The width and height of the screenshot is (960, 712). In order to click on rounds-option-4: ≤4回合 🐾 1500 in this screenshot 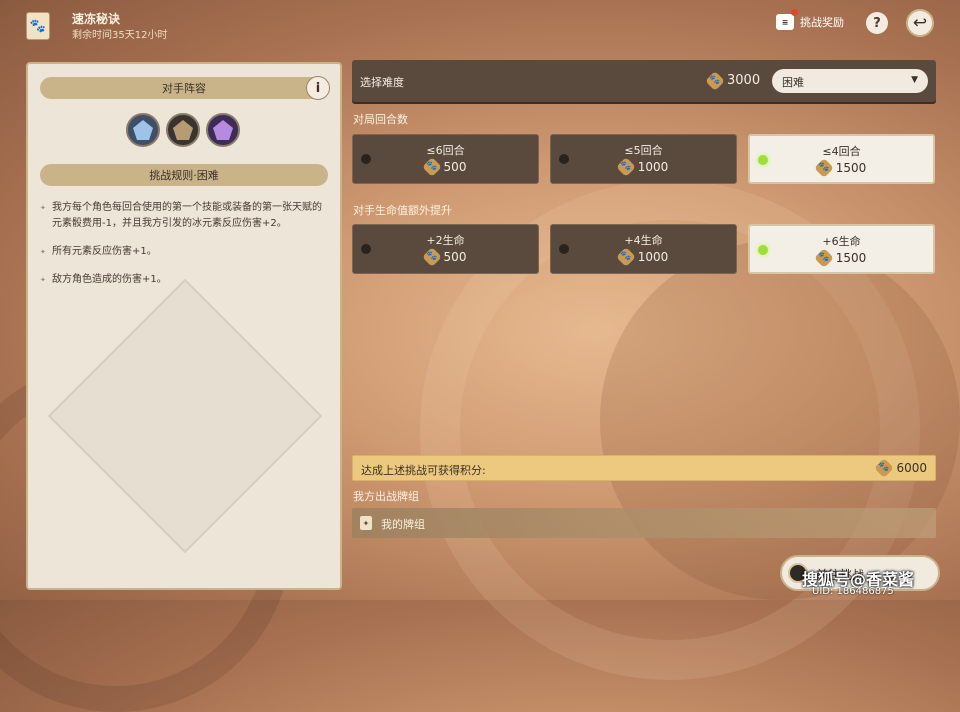, I will do `click(841, 159)`.